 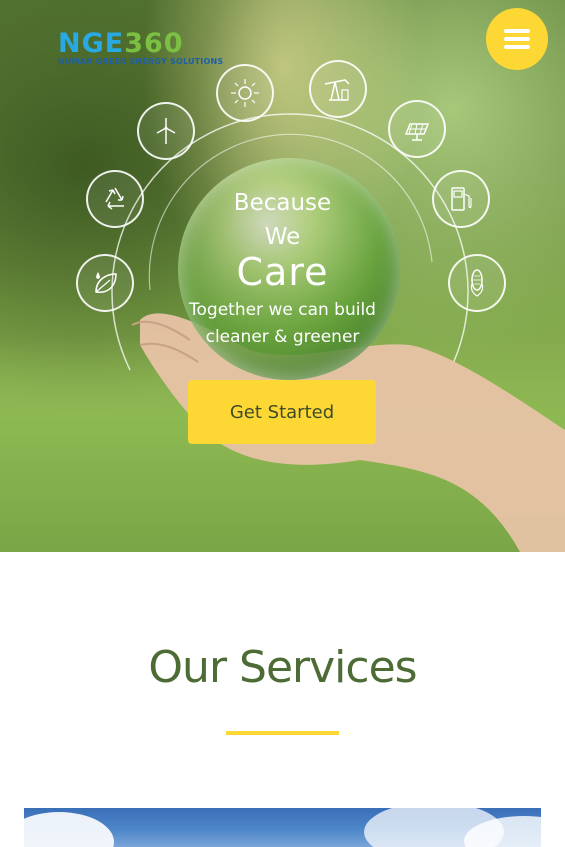 What do you see at coordinates (154, 43) in the screenshot?
I see `logo-accent-text: 360` at bounding box center [154, 43].